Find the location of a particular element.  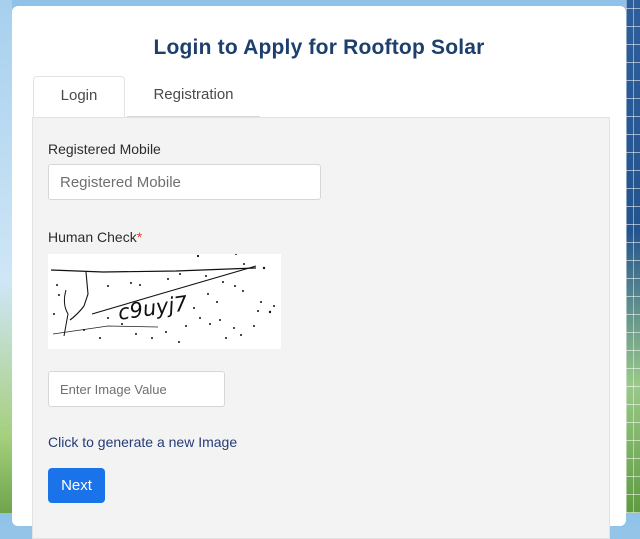

tab-login: Login is located at coordinates (79, 98).